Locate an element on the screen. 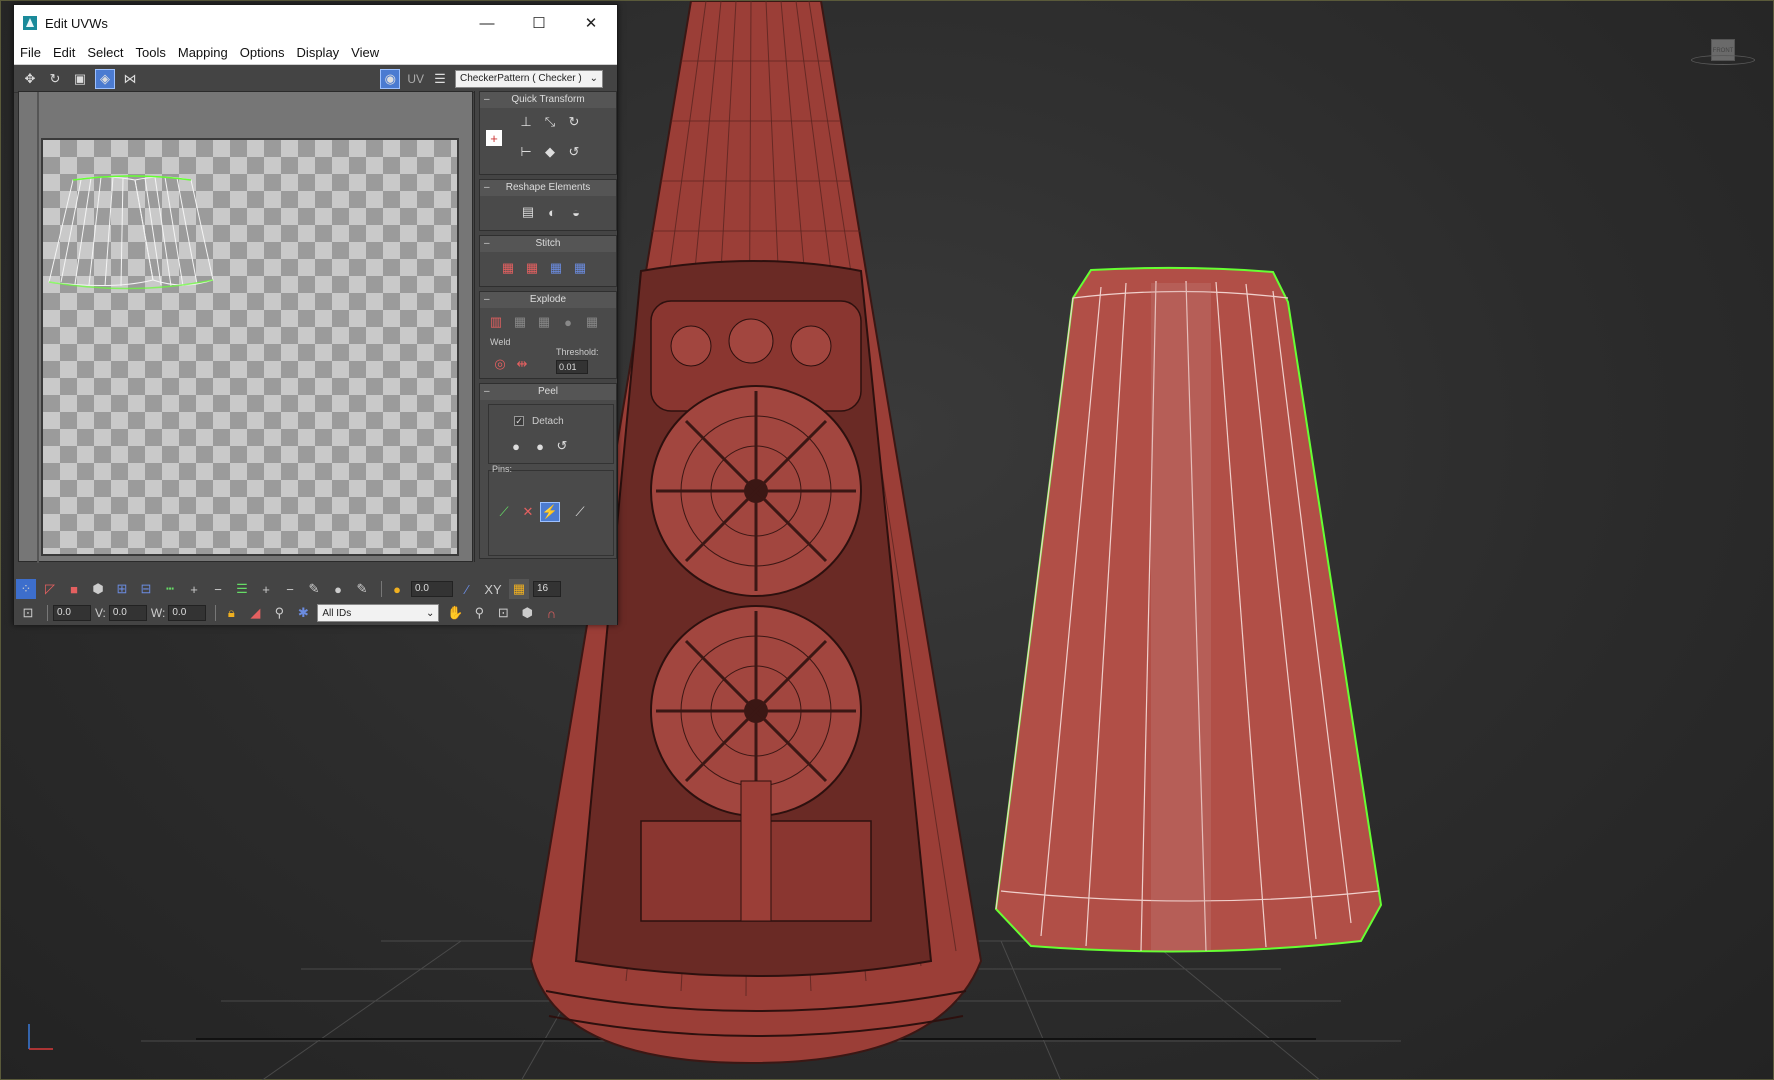 The width and height of the screenshot is (1774, 1080). paint-shrink-icon: ✎ is located at coordinates (362, 589).